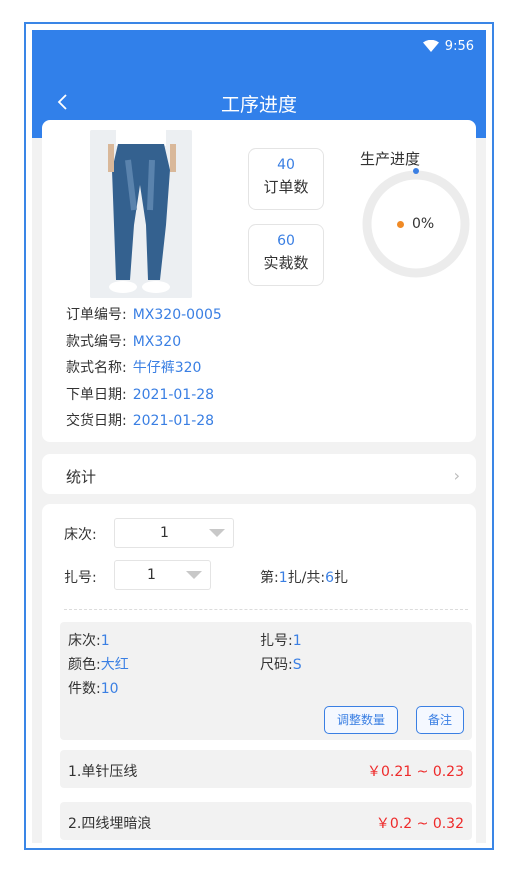  What do you see at coordinates (174, 533) in the screenshot?
I see `bed-select: 1` at bounding box center [174, 533].